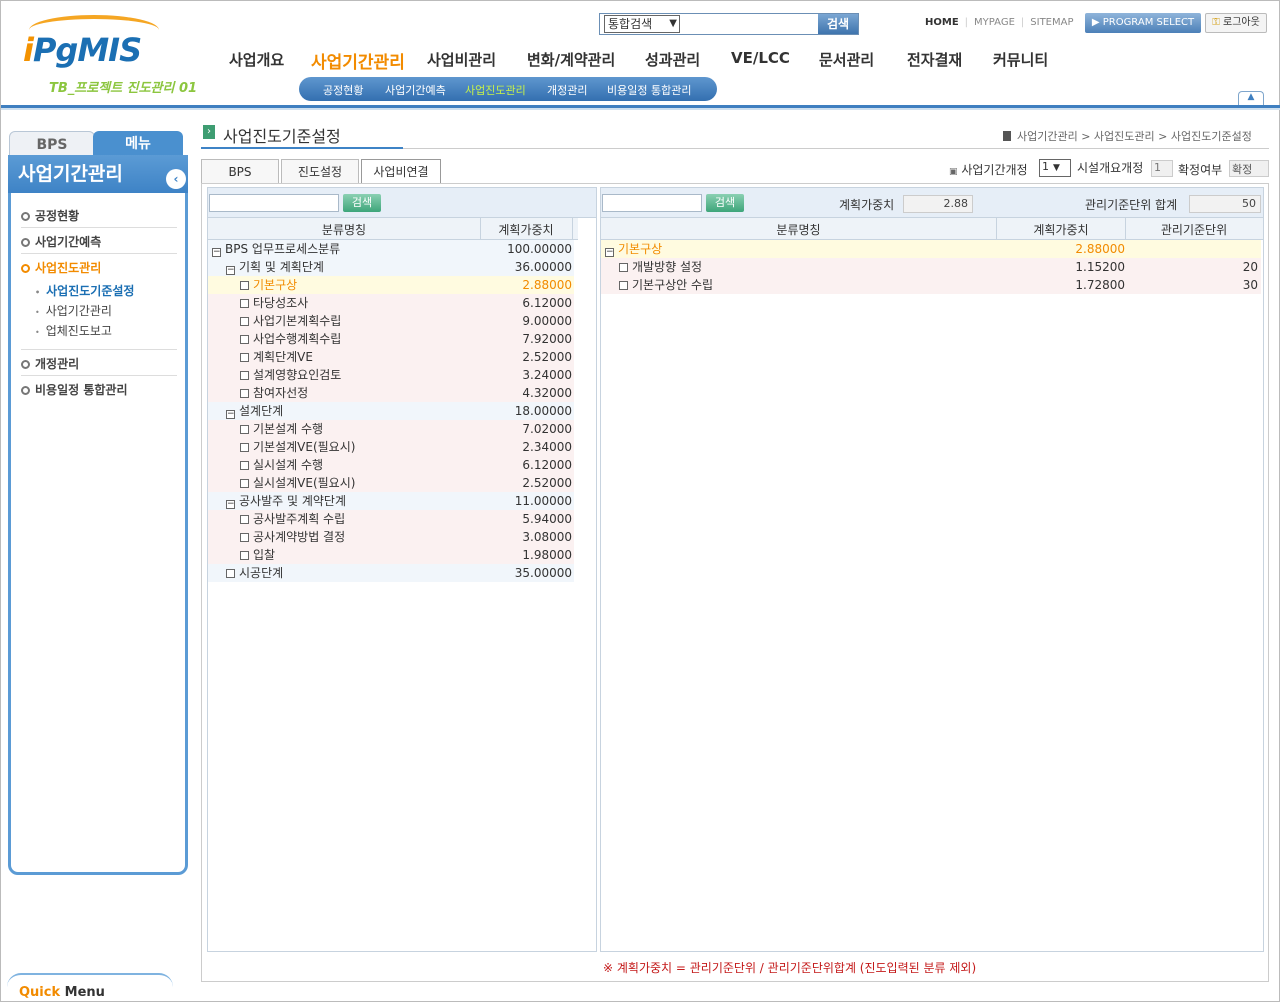  I want to click on nav-change-contract: 변화/계약관리, so click(571, 59).